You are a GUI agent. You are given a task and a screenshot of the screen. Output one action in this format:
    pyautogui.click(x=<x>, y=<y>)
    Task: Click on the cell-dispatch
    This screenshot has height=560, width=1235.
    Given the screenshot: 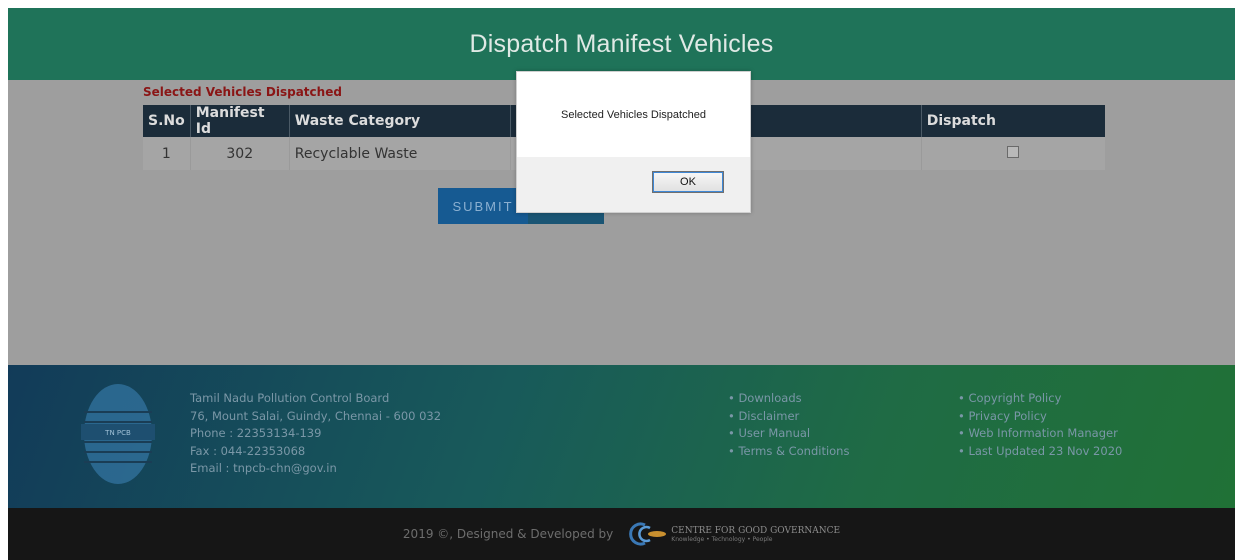 What is the action you would take?
    pyautogui.click(x=1013, y=153)
    